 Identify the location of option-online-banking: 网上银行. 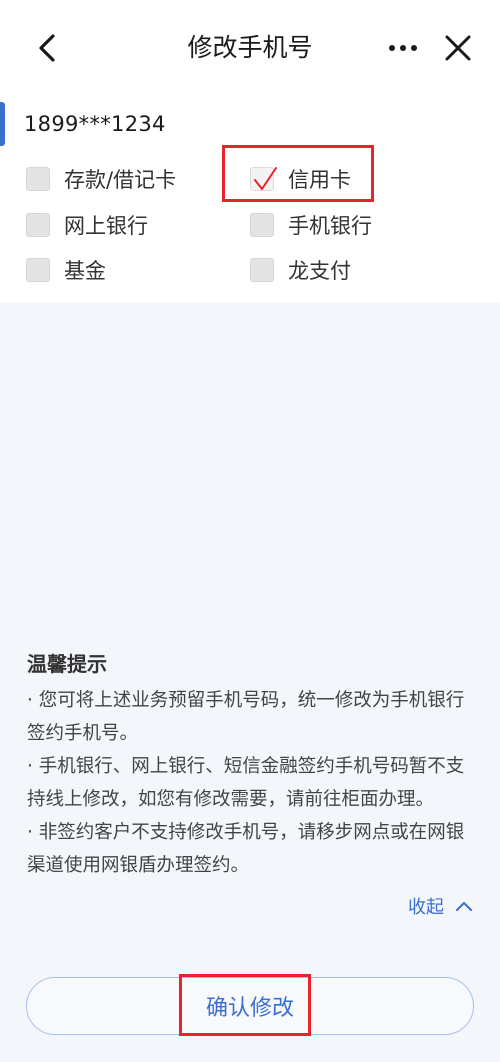
(87, 225).